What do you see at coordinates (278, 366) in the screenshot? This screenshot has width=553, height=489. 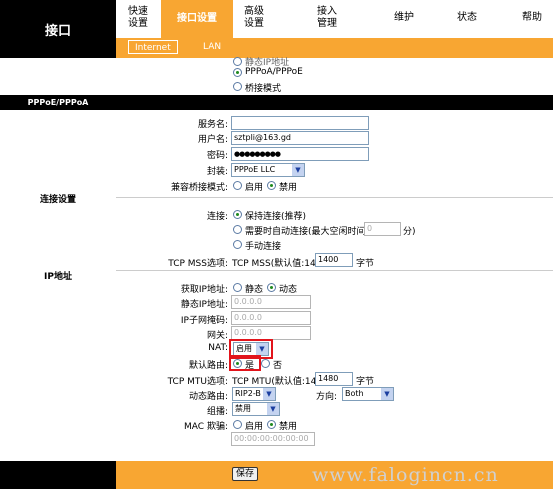 I see `default-route-no-label: 否` at bounding box center [278, 366].